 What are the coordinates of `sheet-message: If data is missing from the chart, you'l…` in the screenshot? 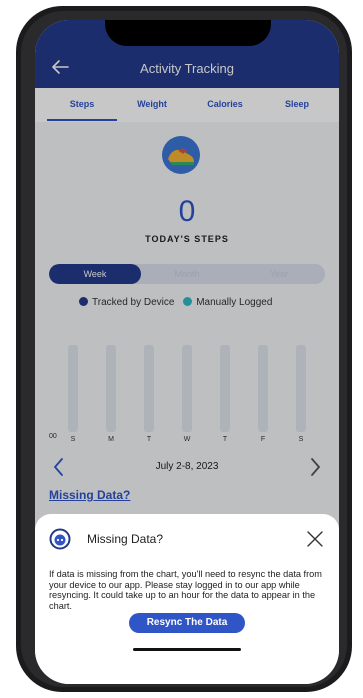 It's located at (185, 590).